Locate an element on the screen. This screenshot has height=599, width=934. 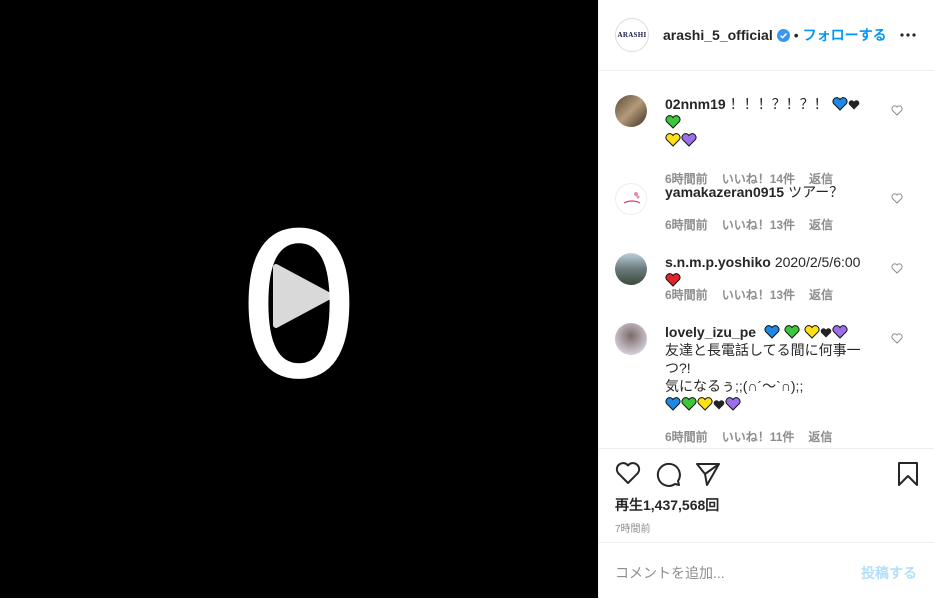
post-actions: 再生1,437,568回 7時間前 is located at coordinates (766, 495).